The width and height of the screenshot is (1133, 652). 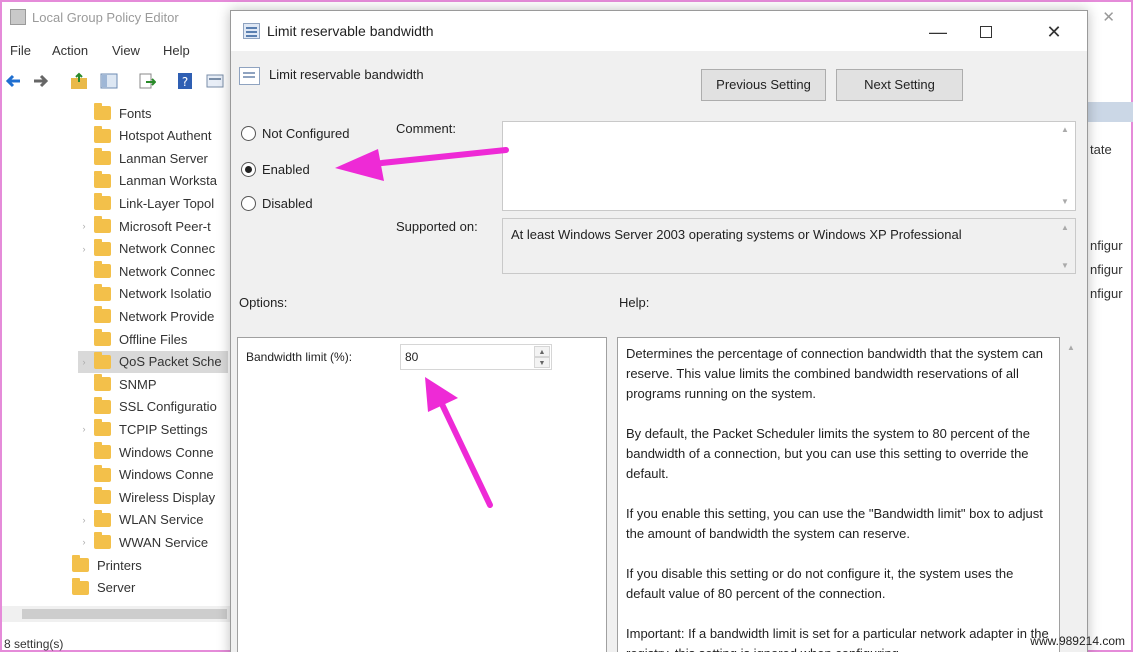 What do you see at coordinates (1077, 641) in the screenshot?
I see `watermark: www.989214.com` at bounding box center [1077, 641].